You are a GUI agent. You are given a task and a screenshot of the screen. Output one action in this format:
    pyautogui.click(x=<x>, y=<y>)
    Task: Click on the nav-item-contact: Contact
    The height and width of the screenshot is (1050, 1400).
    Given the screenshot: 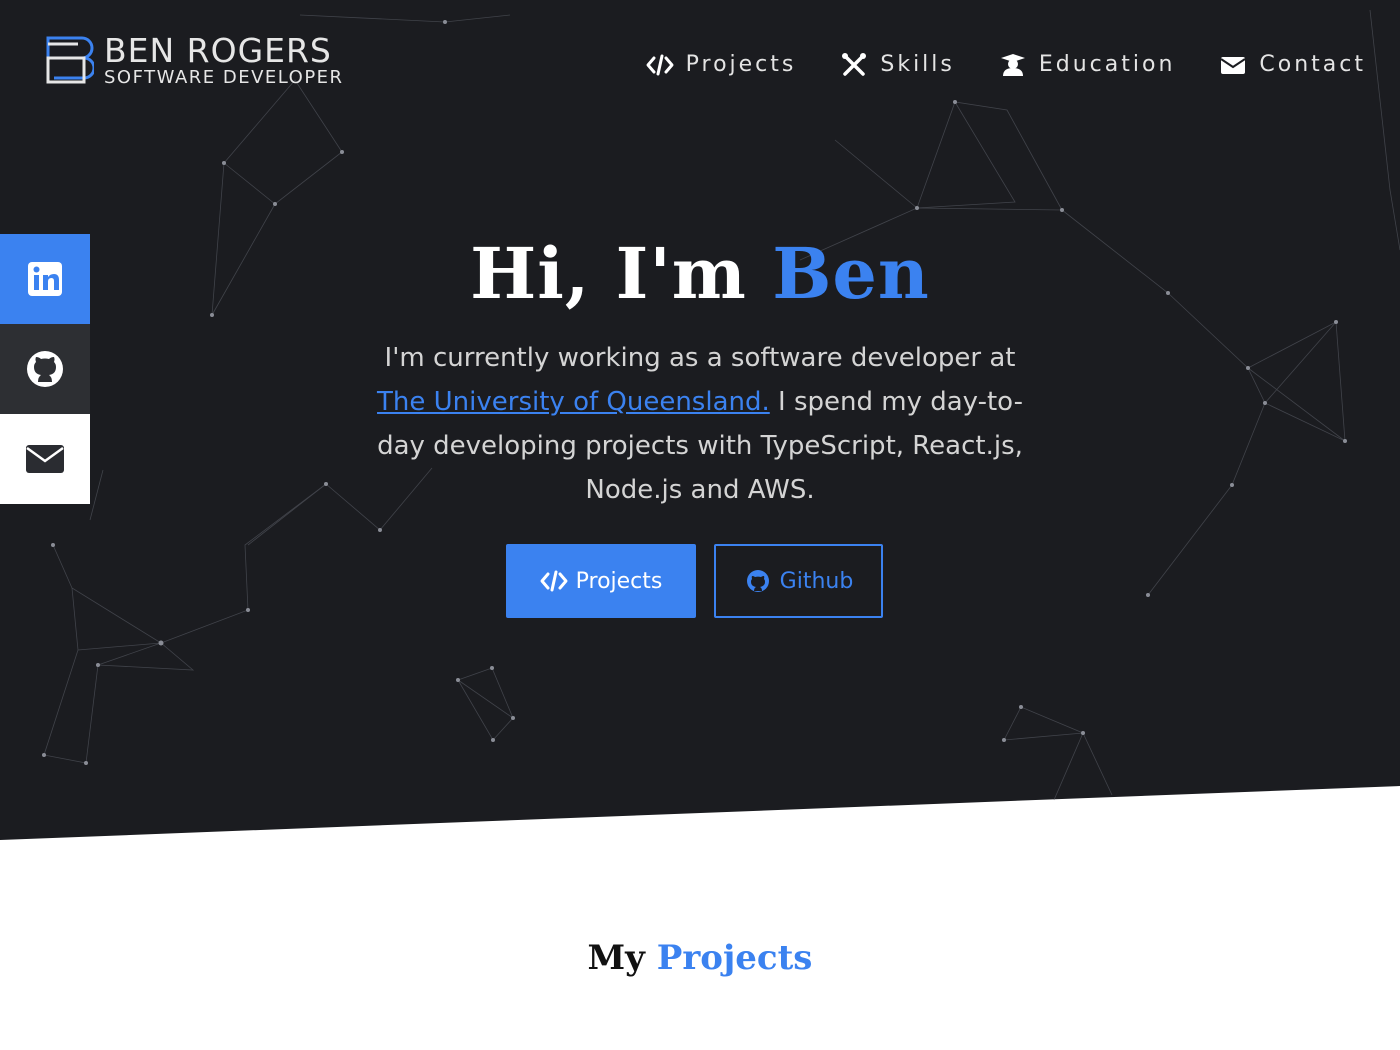 What is the action you would take?
    pyautogui.click(x=1292, y=64)
    